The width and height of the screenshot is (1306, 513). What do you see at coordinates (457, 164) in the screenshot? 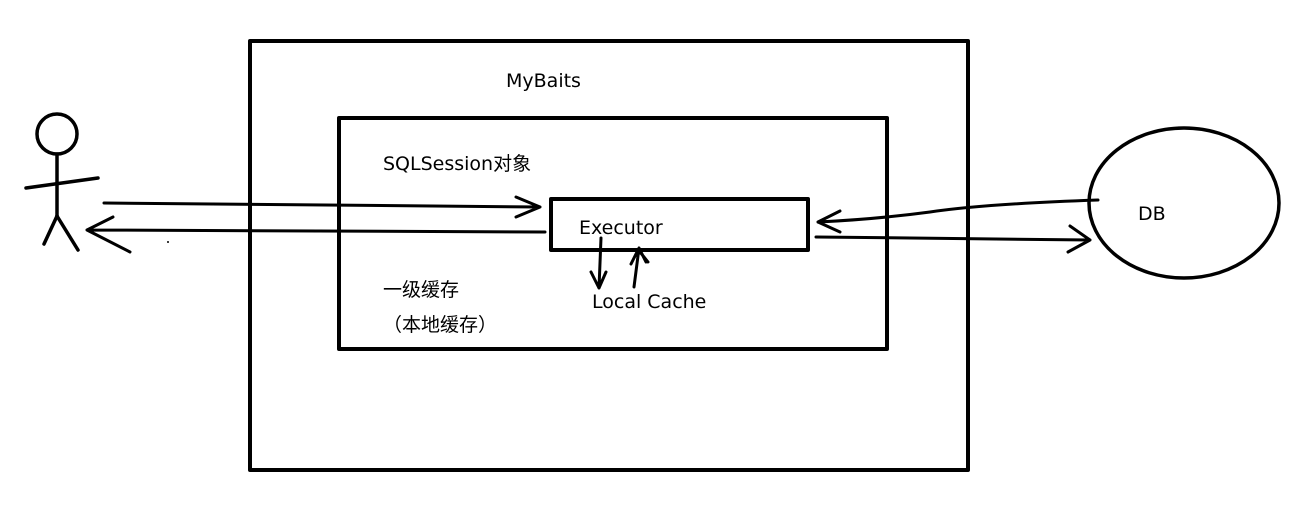
I see `sqlsession-label: SQLSession对象` at bounding box center [457, 164].